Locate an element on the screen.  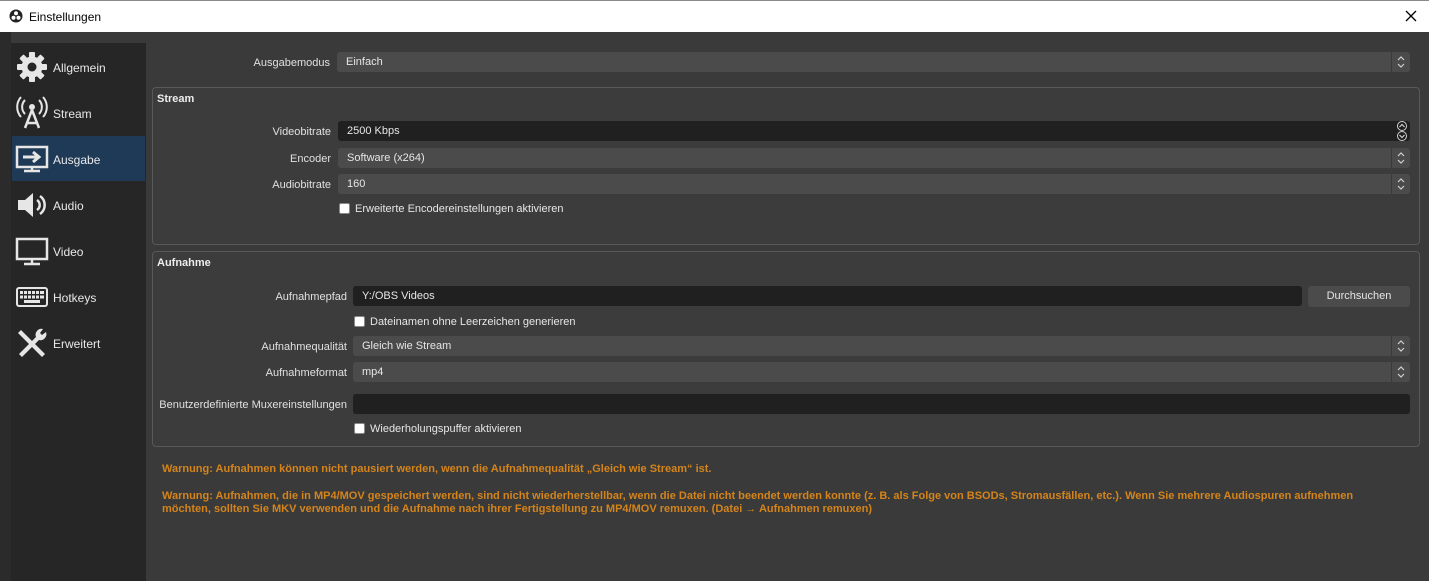
sidebar-item-label: Ausgabe is located at coordinates (77, 160).